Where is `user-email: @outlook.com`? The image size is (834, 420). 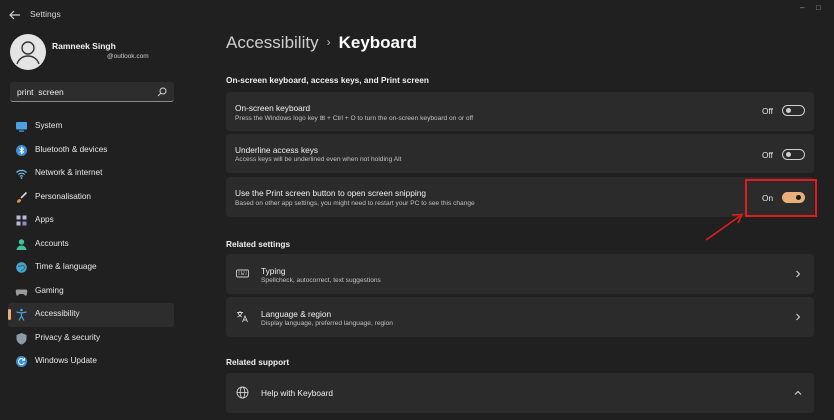
user-email: @outlook.com is located at coordinates (128, 56).